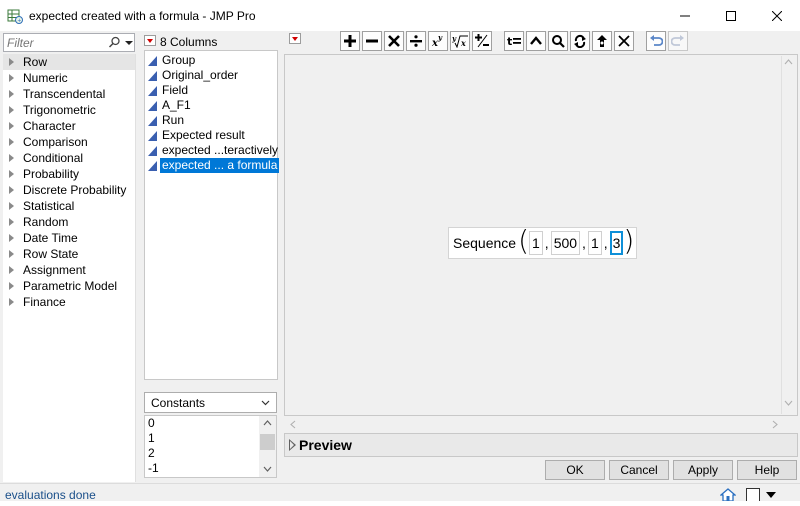 Image resolution: width=800 pixels, height=506 pixels. What do you see at coordinates (211, 105) in the screenshot?
I see `column-item-a-f1: A_F1` at bounding box center [211, 105].